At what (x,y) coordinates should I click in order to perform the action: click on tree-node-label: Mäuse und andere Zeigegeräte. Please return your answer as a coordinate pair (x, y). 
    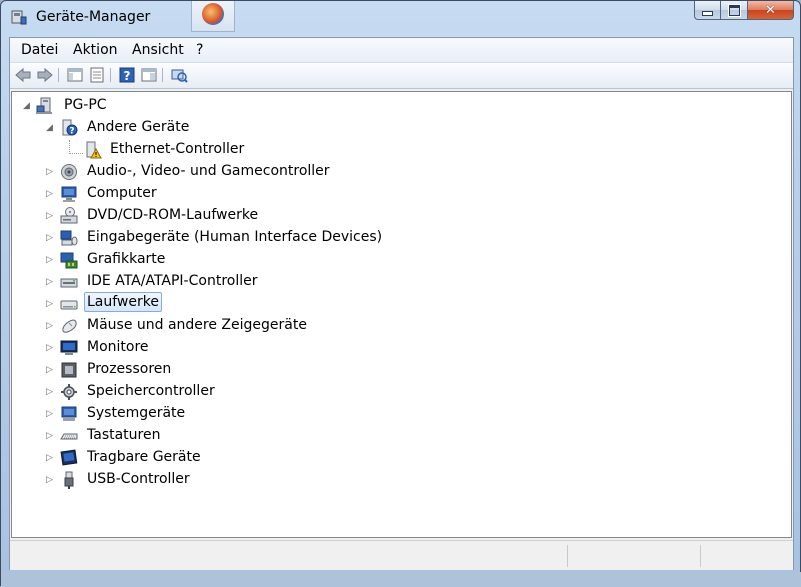
    Looking at the image, I should click on (197, 325).